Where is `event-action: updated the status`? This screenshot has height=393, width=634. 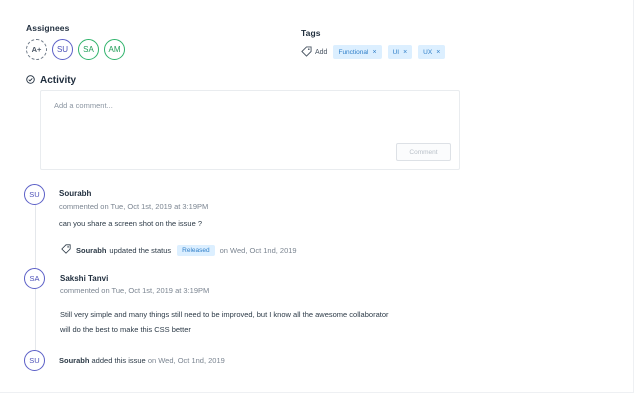
event-action: updated the status is located at coordinates (140, 250).